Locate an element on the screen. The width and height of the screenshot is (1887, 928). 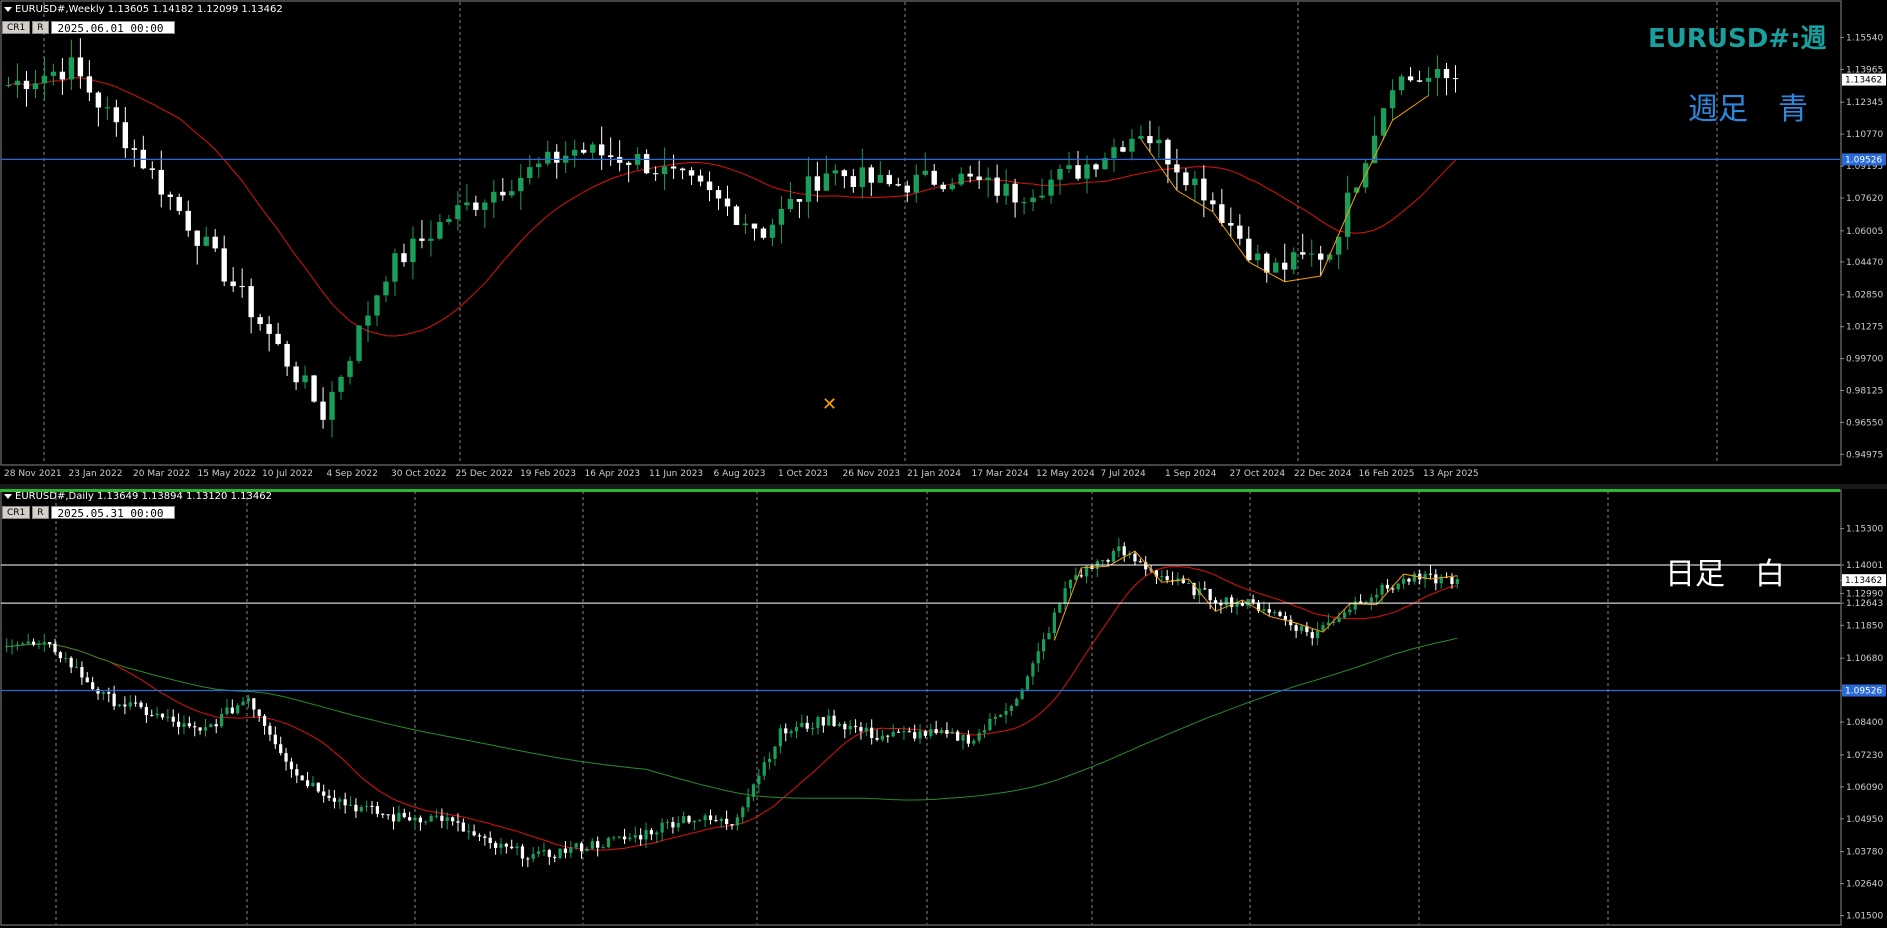
daily-date-field: 2025.05.31 00:00 is located at coordinates (112, 513).